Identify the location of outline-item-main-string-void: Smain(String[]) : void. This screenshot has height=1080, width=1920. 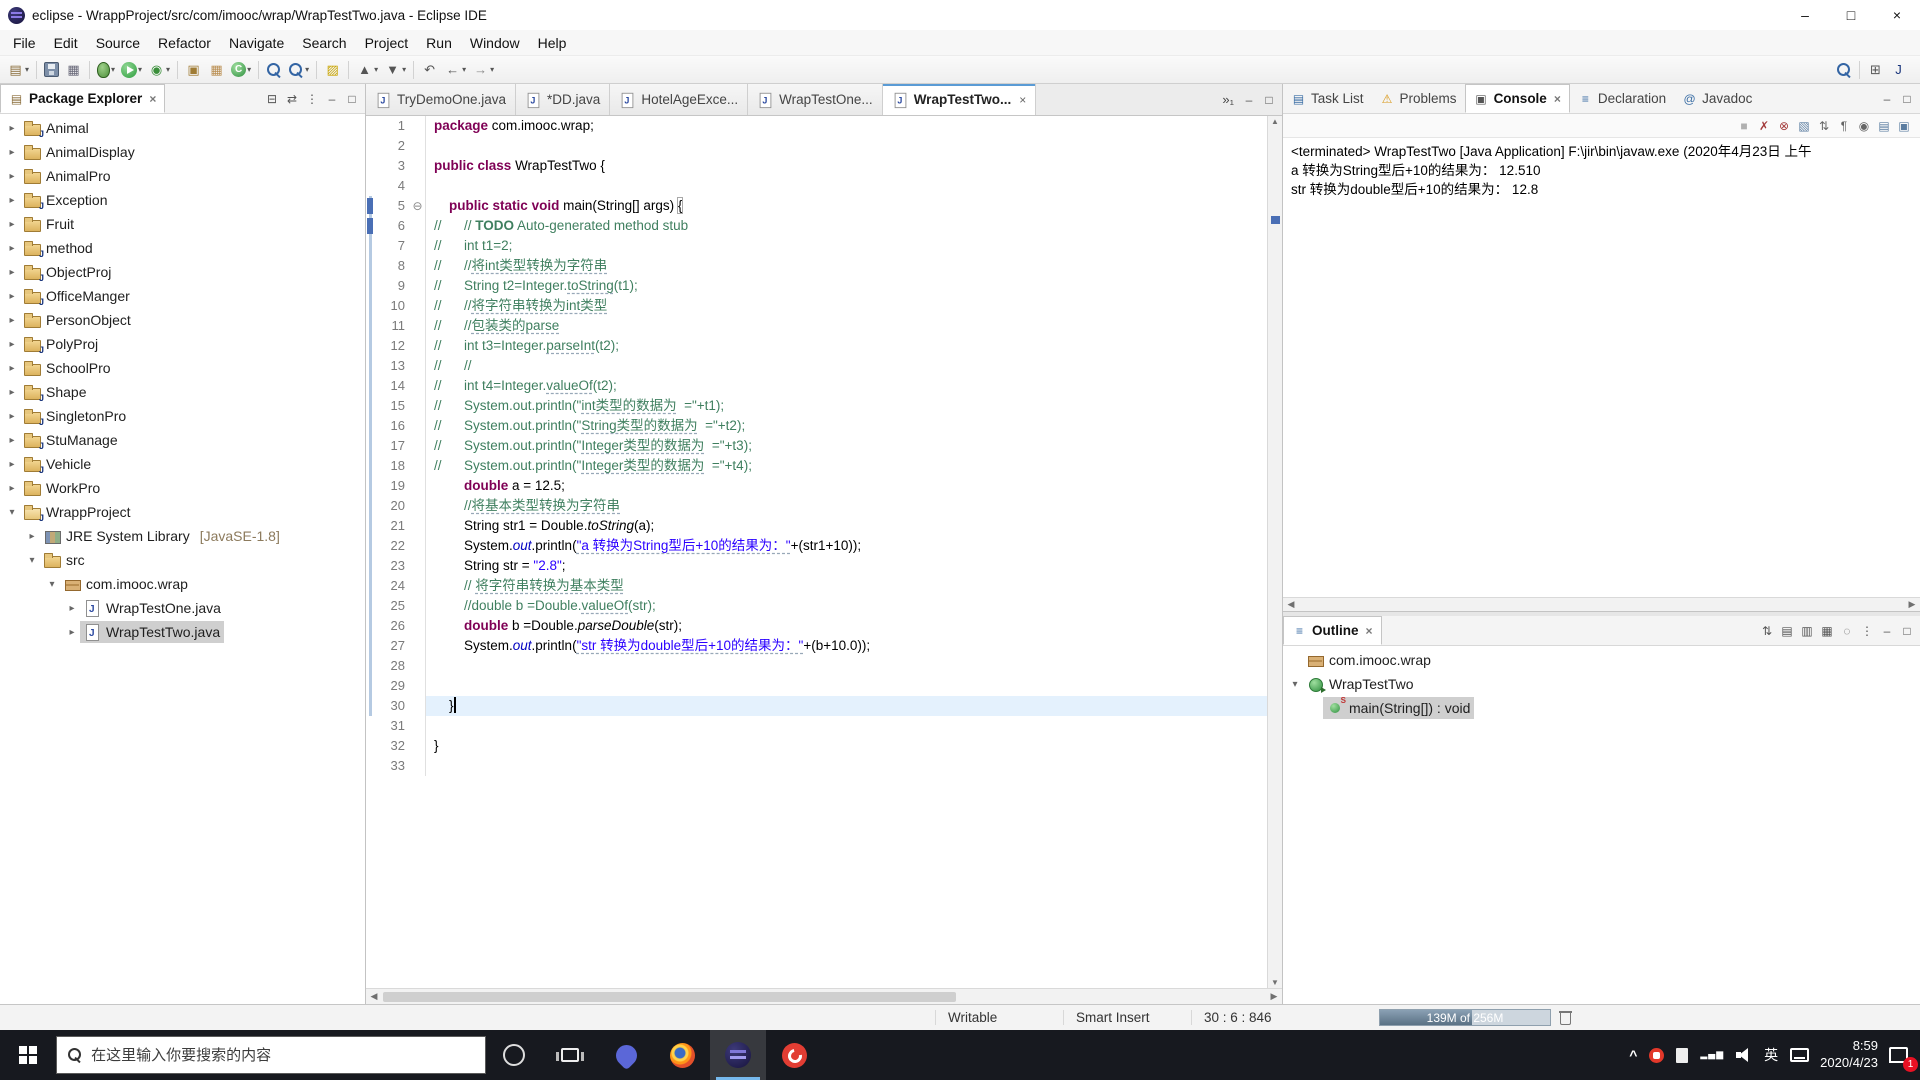
(1601, 708).